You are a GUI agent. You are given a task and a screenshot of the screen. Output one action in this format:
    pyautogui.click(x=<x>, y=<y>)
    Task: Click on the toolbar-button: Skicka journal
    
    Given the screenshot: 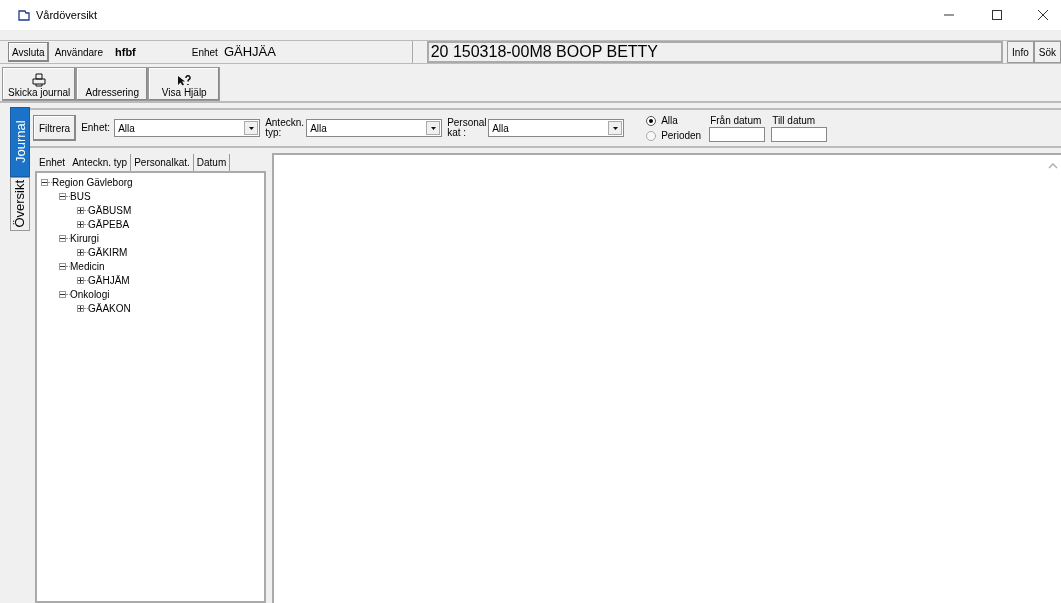 What is the action you would take?
    pyautogui.click(x=39, y=84)
    